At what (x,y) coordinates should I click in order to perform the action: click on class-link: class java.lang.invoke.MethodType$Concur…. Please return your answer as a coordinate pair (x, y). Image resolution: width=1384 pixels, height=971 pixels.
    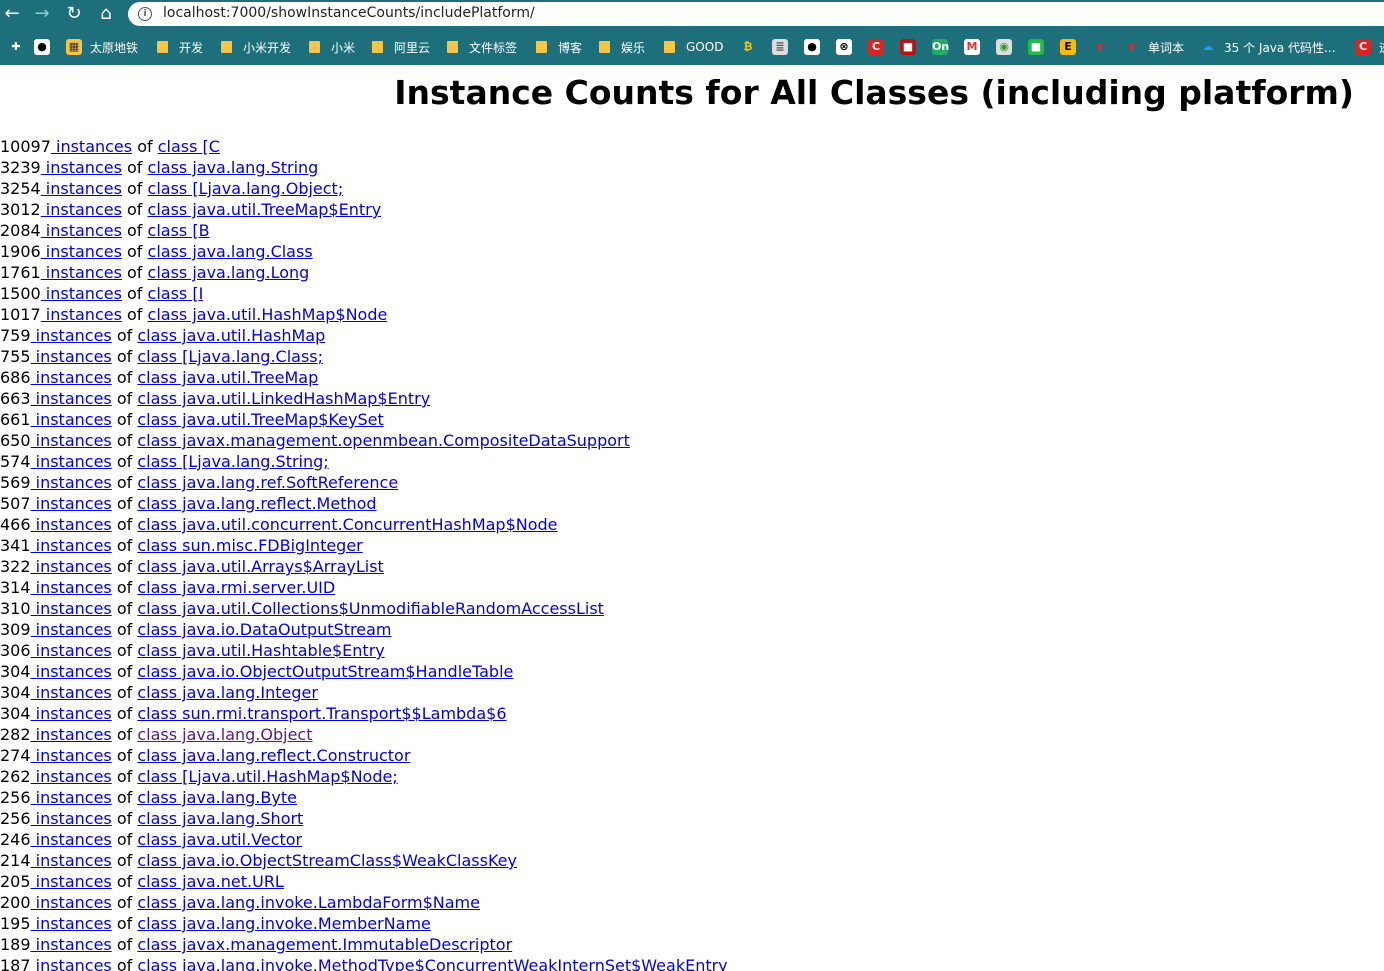
    Looking at the image, I should click on (432, 963).